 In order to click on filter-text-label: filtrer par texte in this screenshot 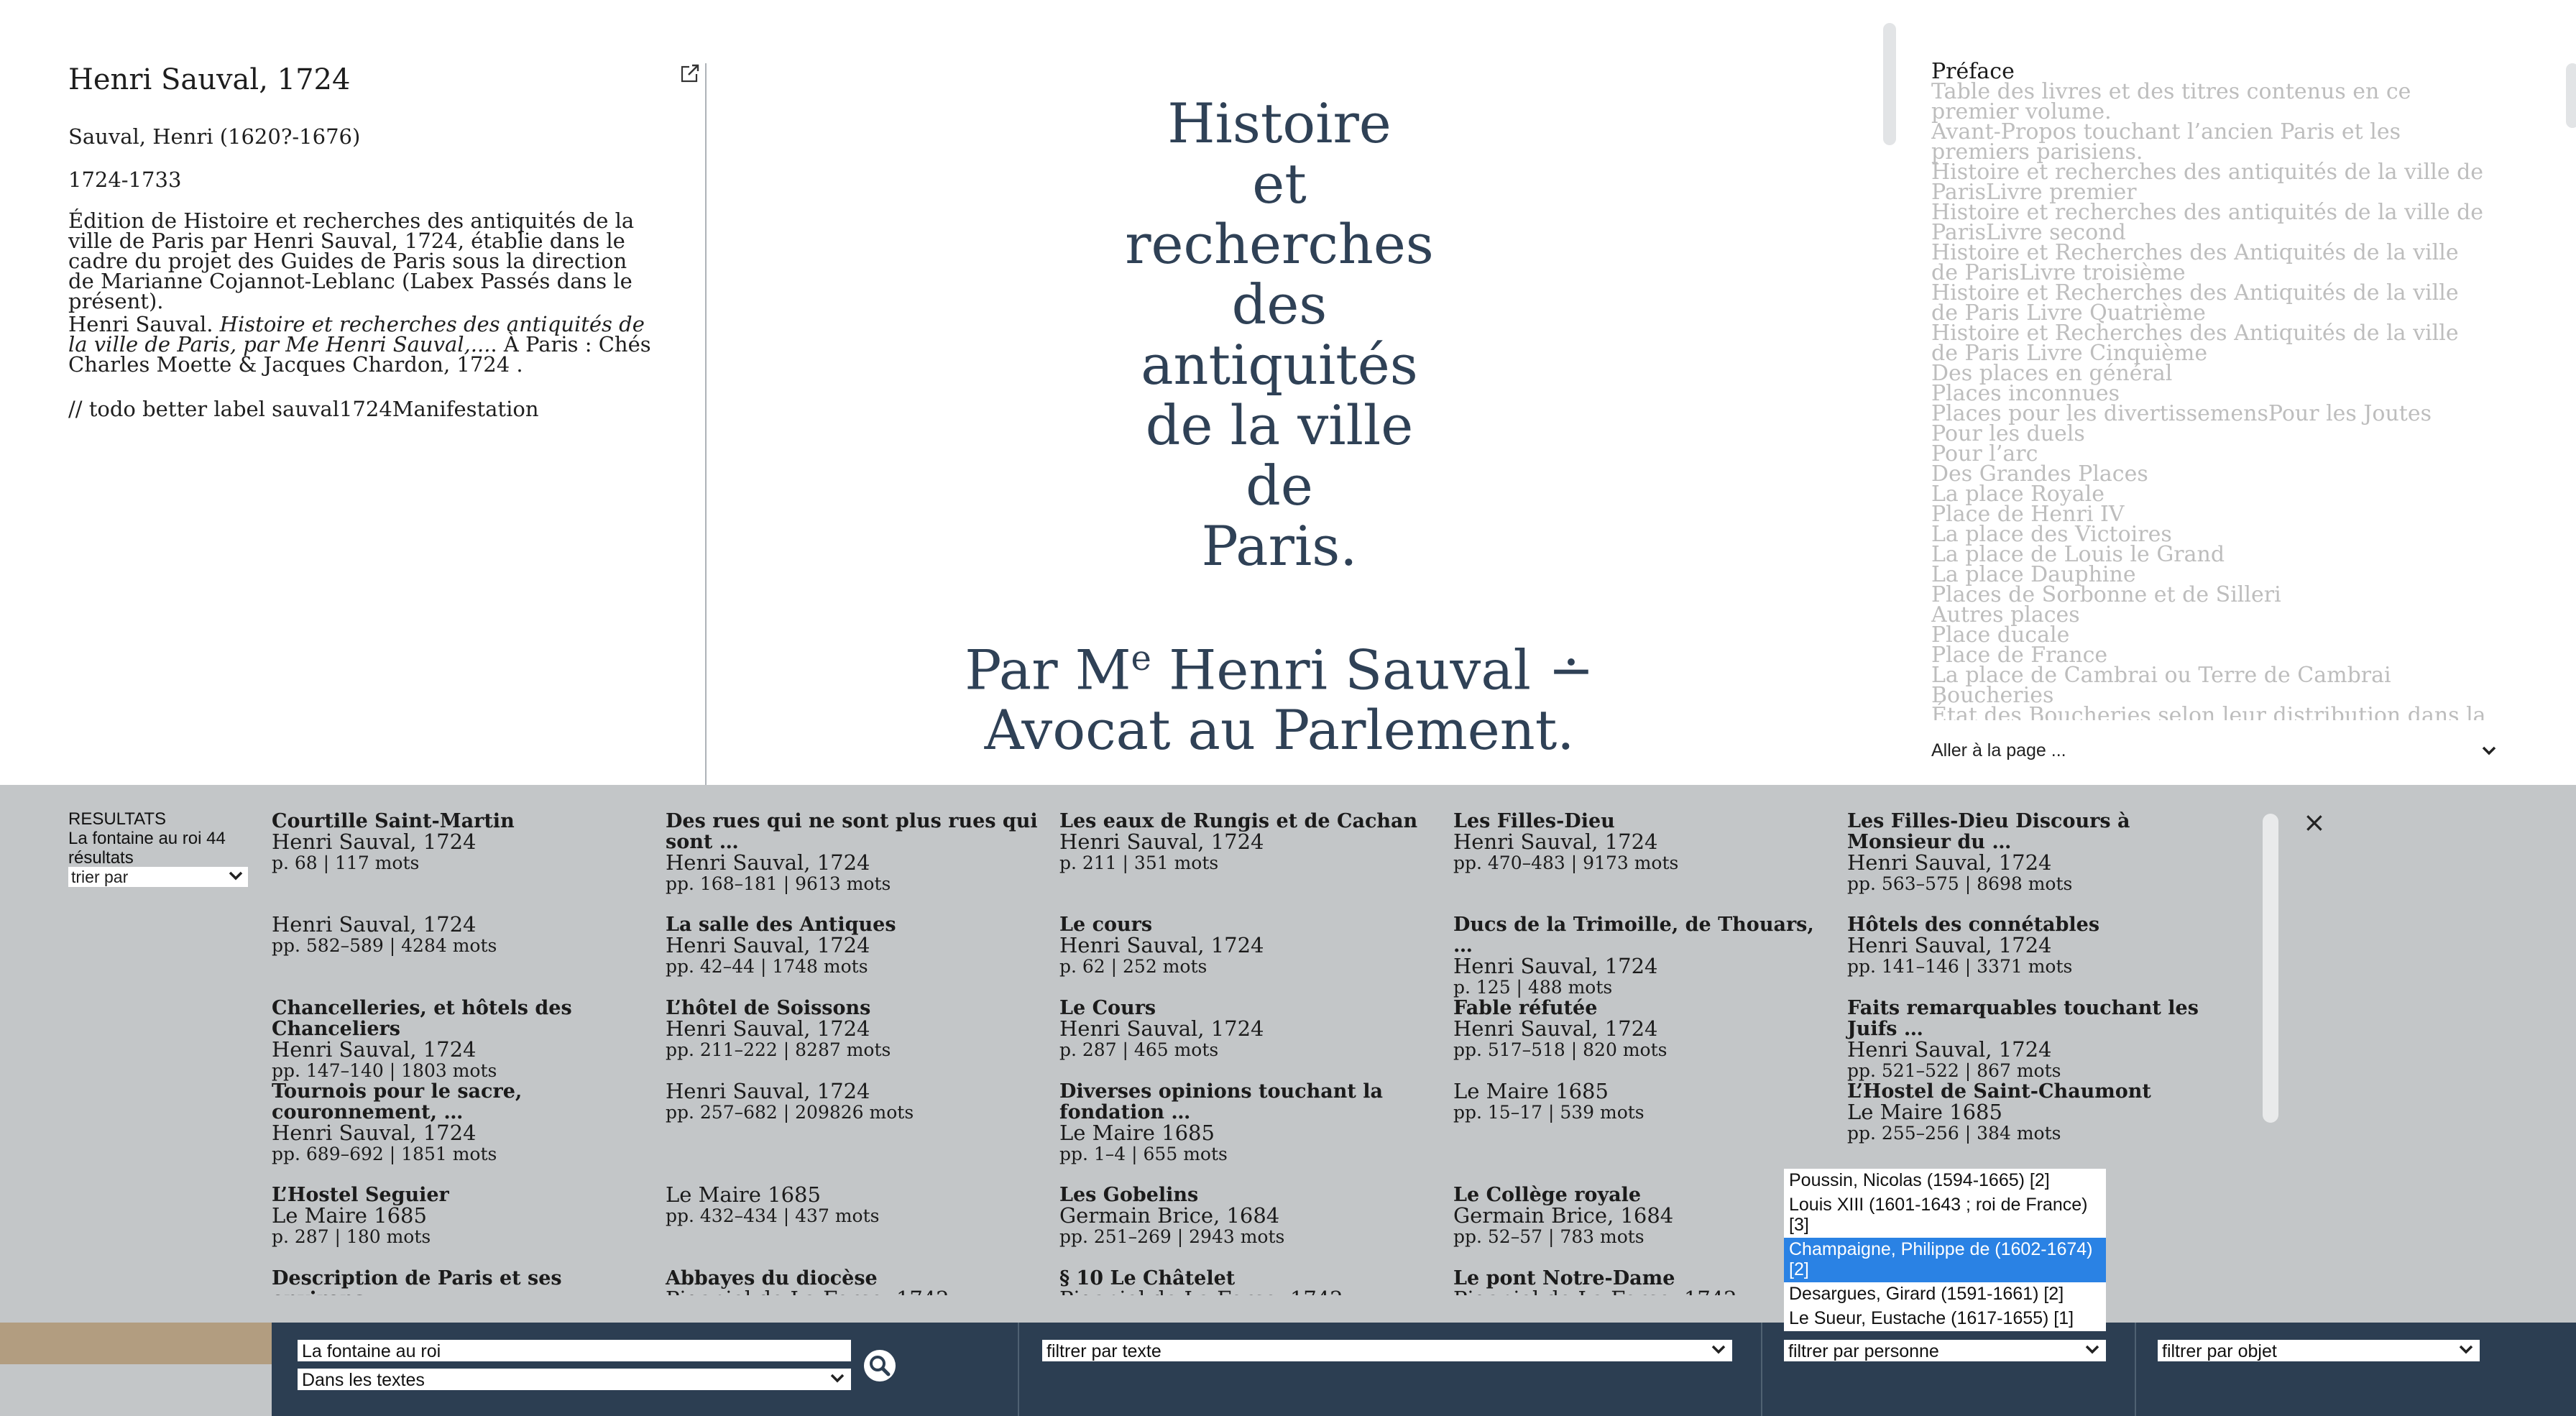, I will do `click(1104, 1351)`.